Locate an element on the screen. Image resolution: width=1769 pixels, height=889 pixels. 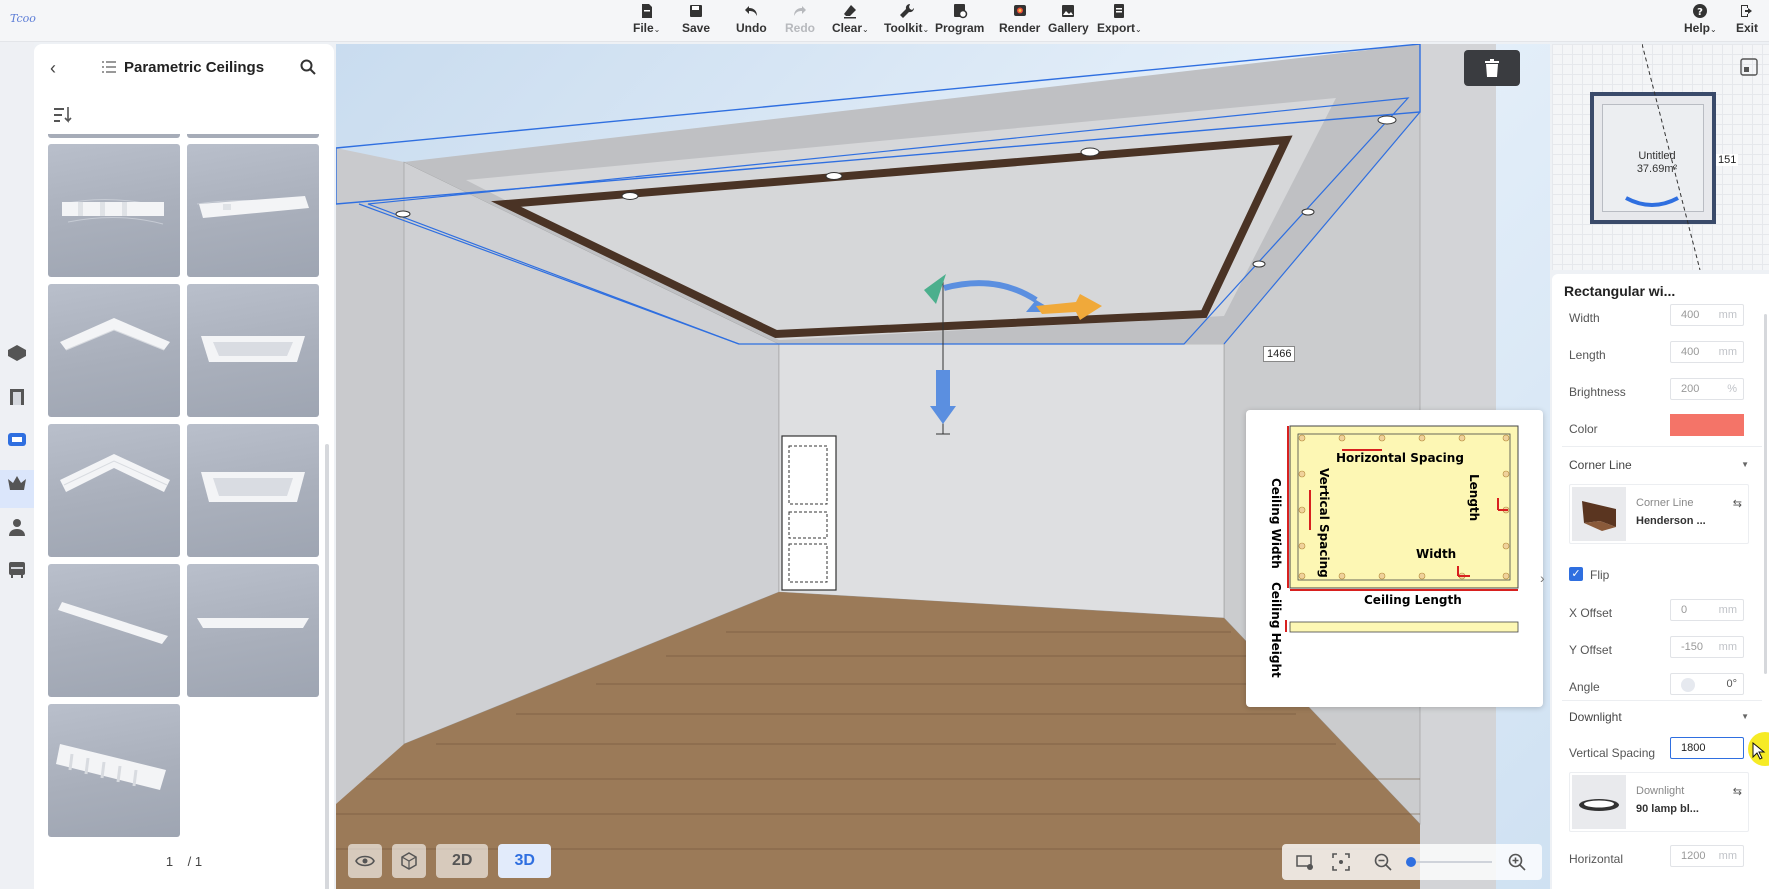
length-field: 400 mm is located at coordinates (1707, 352).